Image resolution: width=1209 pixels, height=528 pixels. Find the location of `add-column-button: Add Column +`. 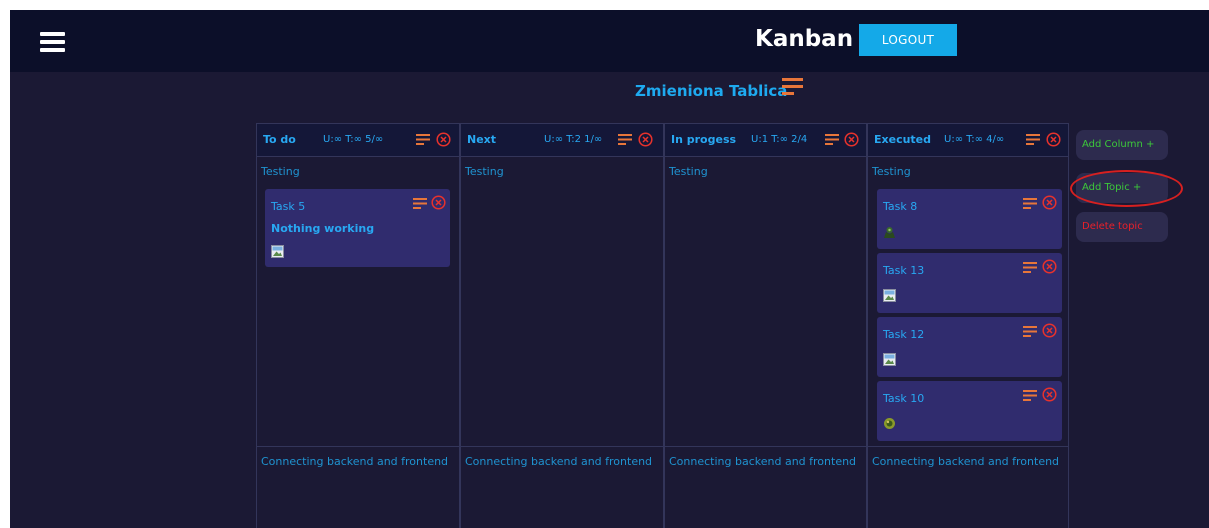

add-column-button: Add Column + is located at coordinates (1122, 145).